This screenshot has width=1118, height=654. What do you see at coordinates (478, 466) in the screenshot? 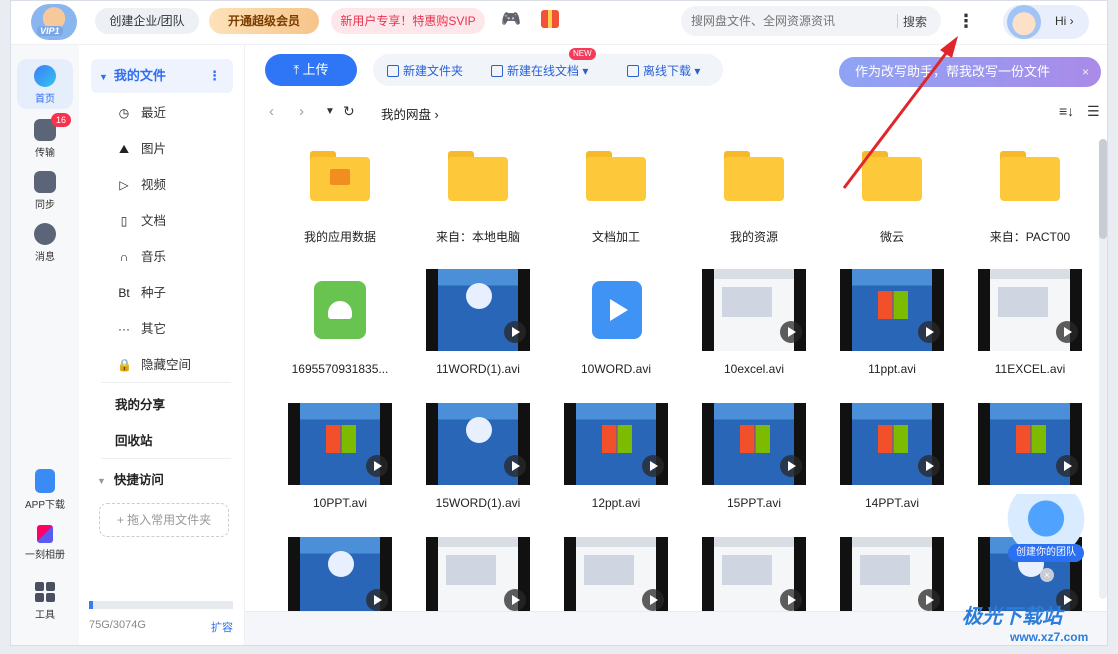
I see `file-tile: 15WORD(1).avi` at bounding box center [478, 466].